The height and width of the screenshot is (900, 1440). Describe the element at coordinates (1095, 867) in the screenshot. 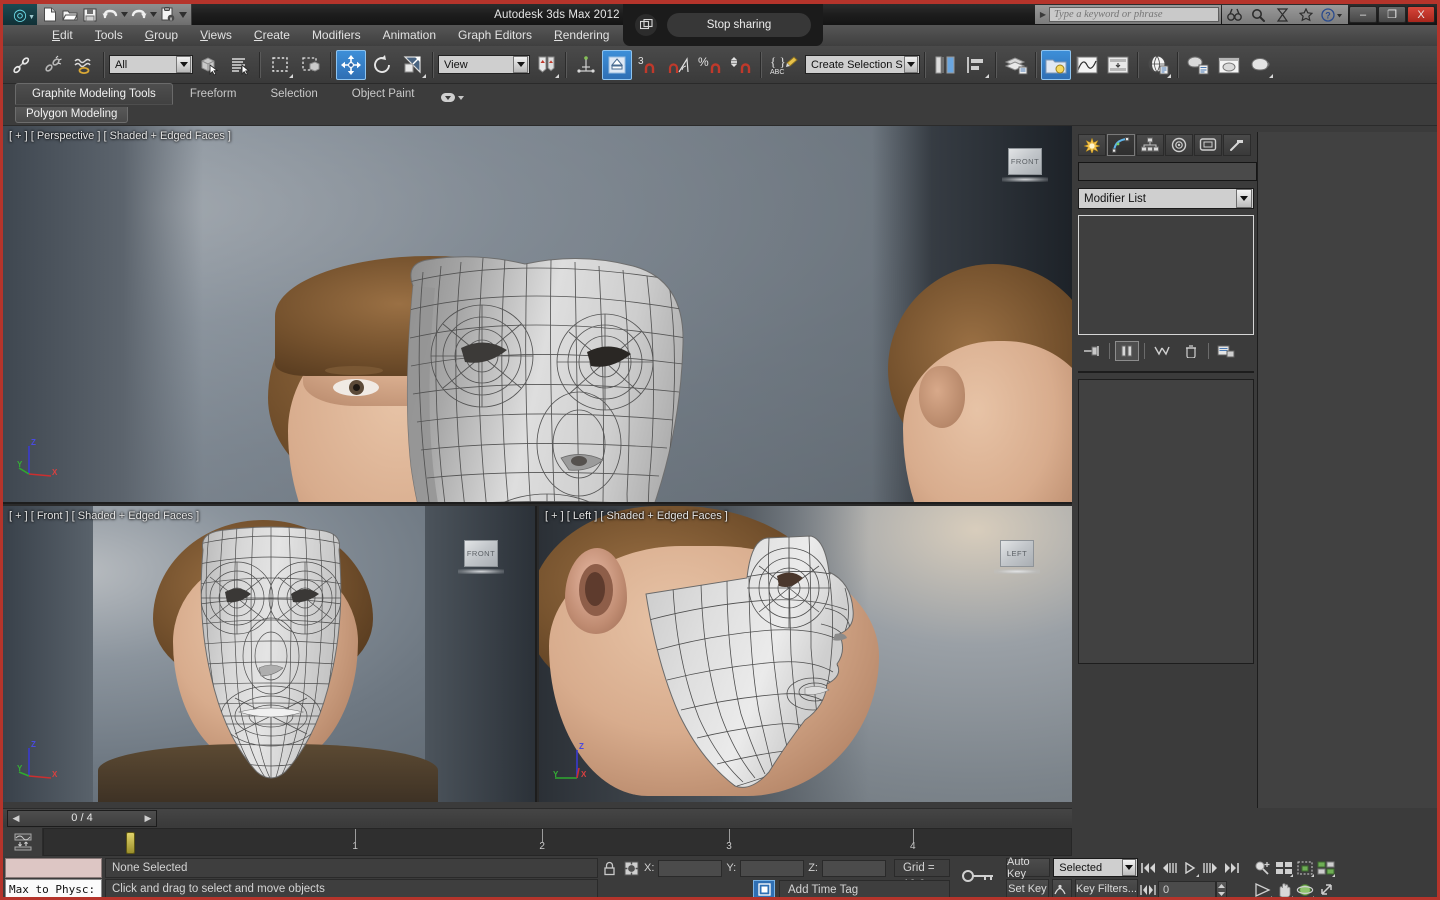

I see `key-filter-set-combo: Selected` at that location.